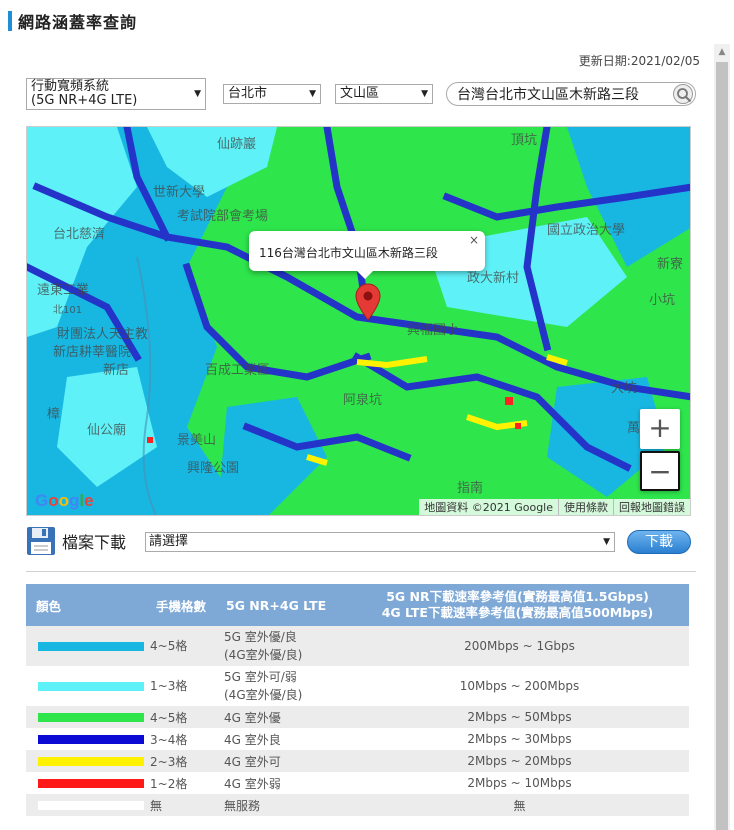 The image size is (734, 830). What do you see at coordinates (223, 216) in the screenshot?
I see `map-label: 考試院部會考場` at bounding box center [223, 216].